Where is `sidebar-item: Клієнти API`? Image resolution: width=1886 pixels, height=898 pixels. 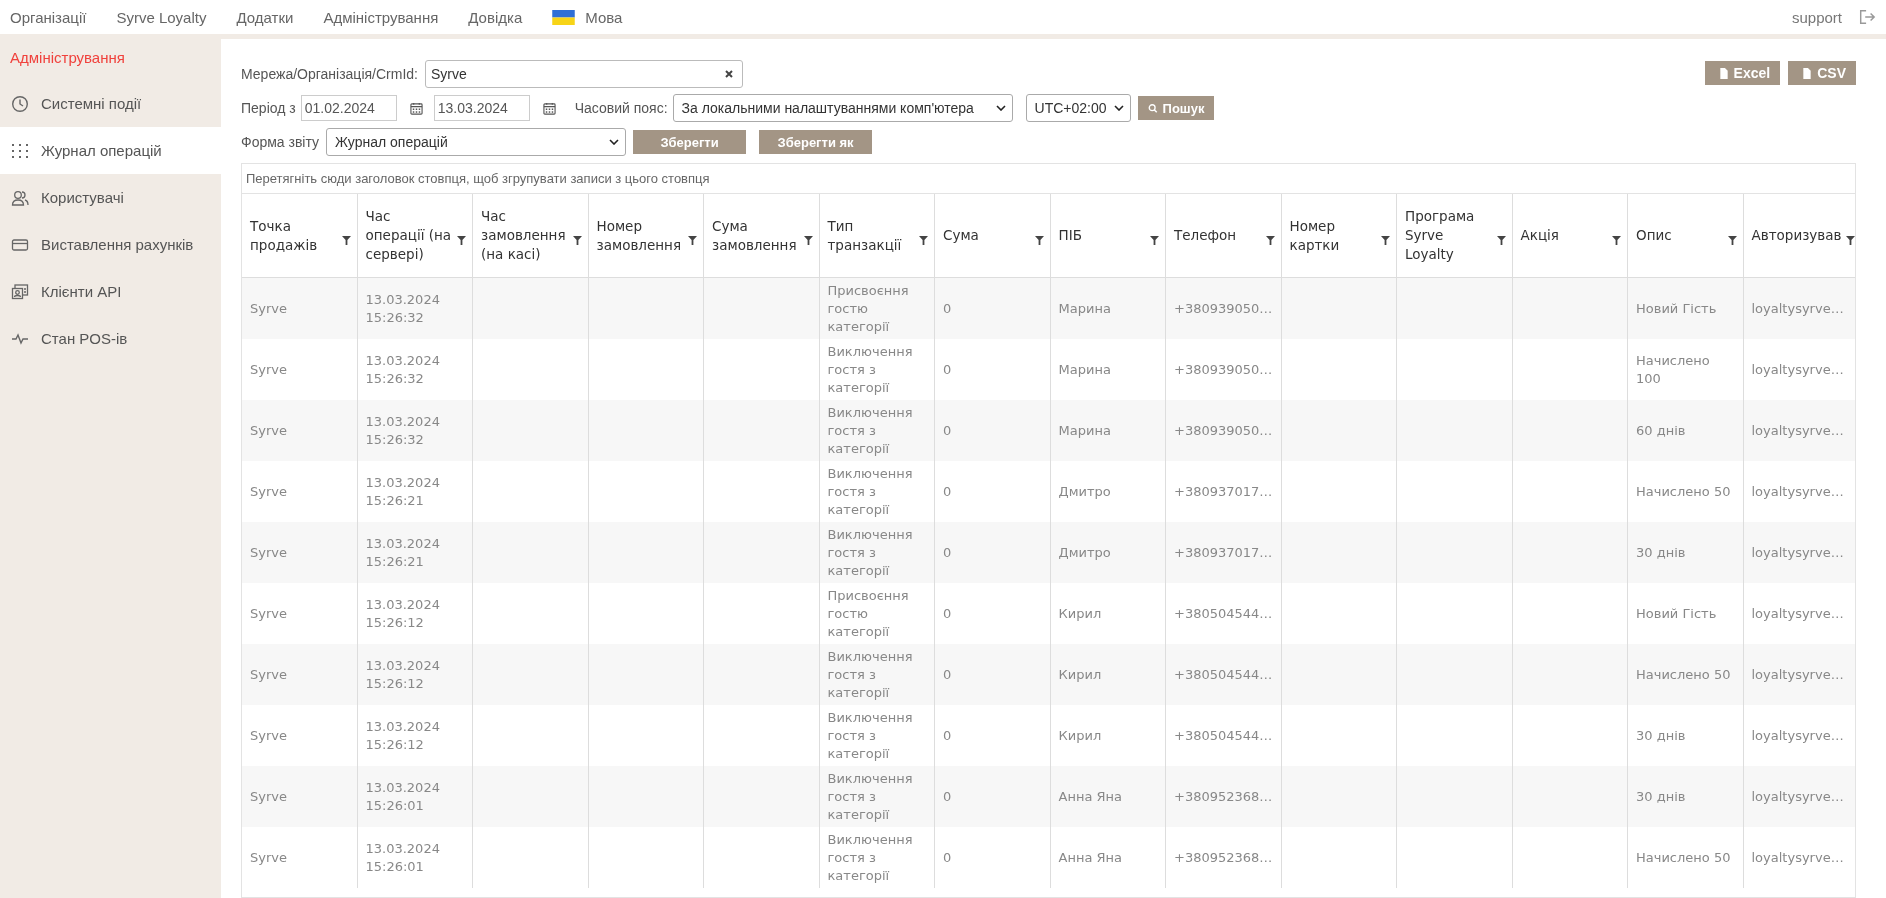
sidebar-item: Клієнти API is located at coordinates (110, 291).